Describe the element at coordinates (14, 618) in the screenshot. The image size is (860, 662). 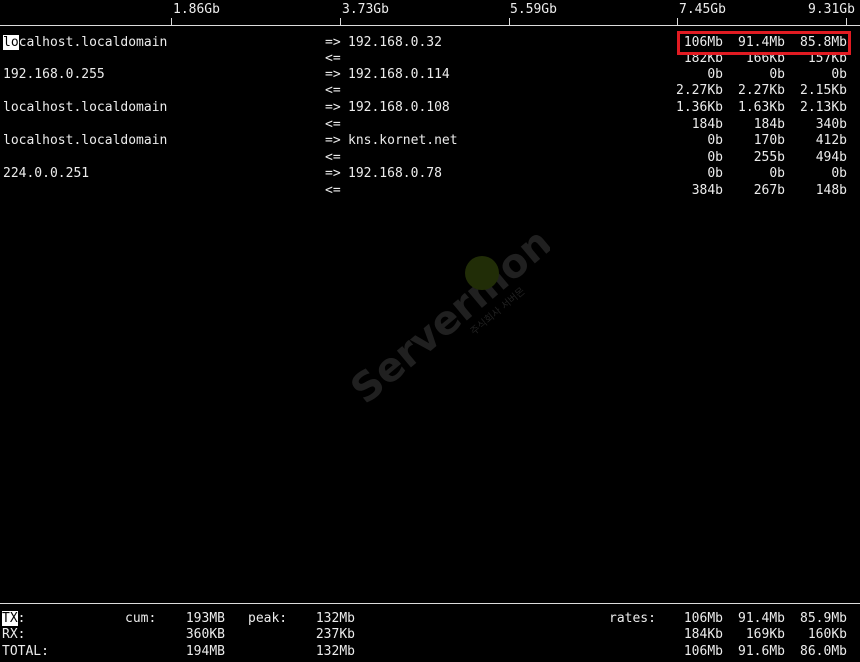
I see `tx-label: TX:` at that location.